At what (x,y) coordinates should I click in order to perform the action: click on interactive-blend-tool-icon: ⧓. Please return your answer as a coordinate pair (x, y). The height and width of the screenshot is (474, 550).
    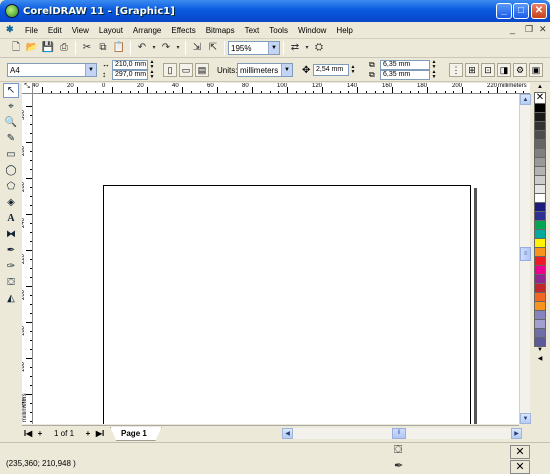
    Looking at the image, I should click on (11, 234).